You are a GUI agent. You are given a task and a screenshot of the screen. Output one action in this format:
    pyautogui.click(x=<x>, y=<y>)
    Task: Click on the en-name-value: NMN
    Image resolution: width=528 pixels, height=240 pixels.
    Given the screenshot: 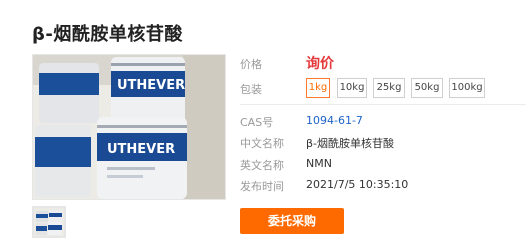 What is the action you would take?
    pyautogui.click(x=319, y=163)
    